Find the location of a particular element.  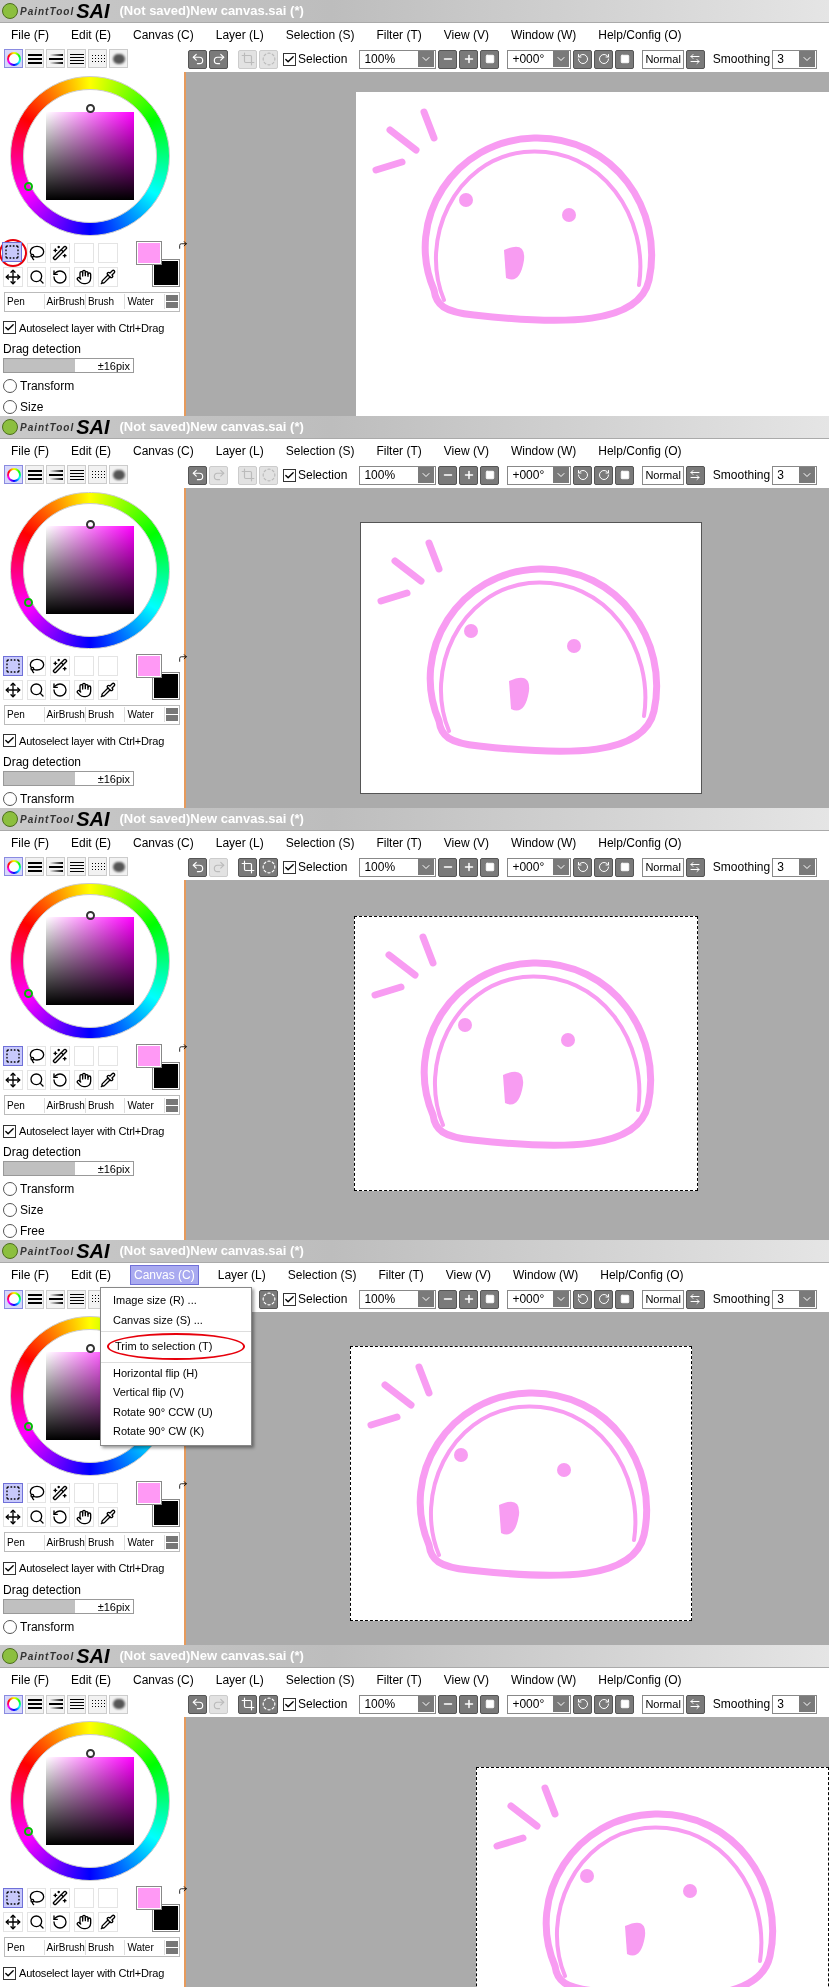

menu-item: Filter (T) is located at coordinates (401, 1274).